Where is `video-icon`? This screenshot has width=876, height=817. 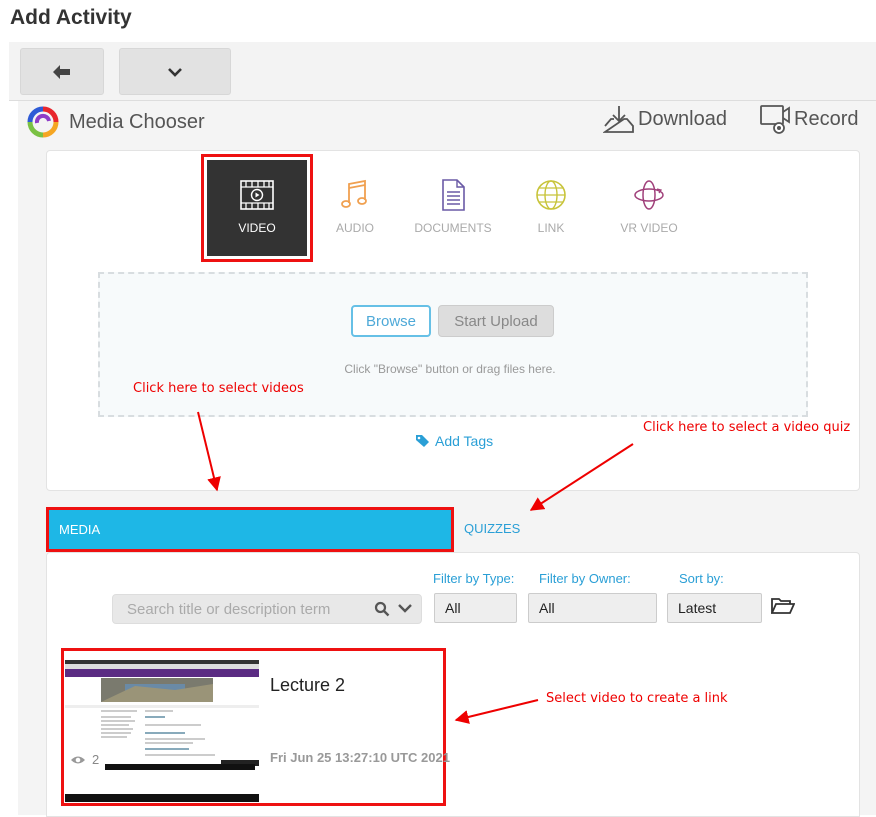 video-icon is located at coordinates (257, 195).